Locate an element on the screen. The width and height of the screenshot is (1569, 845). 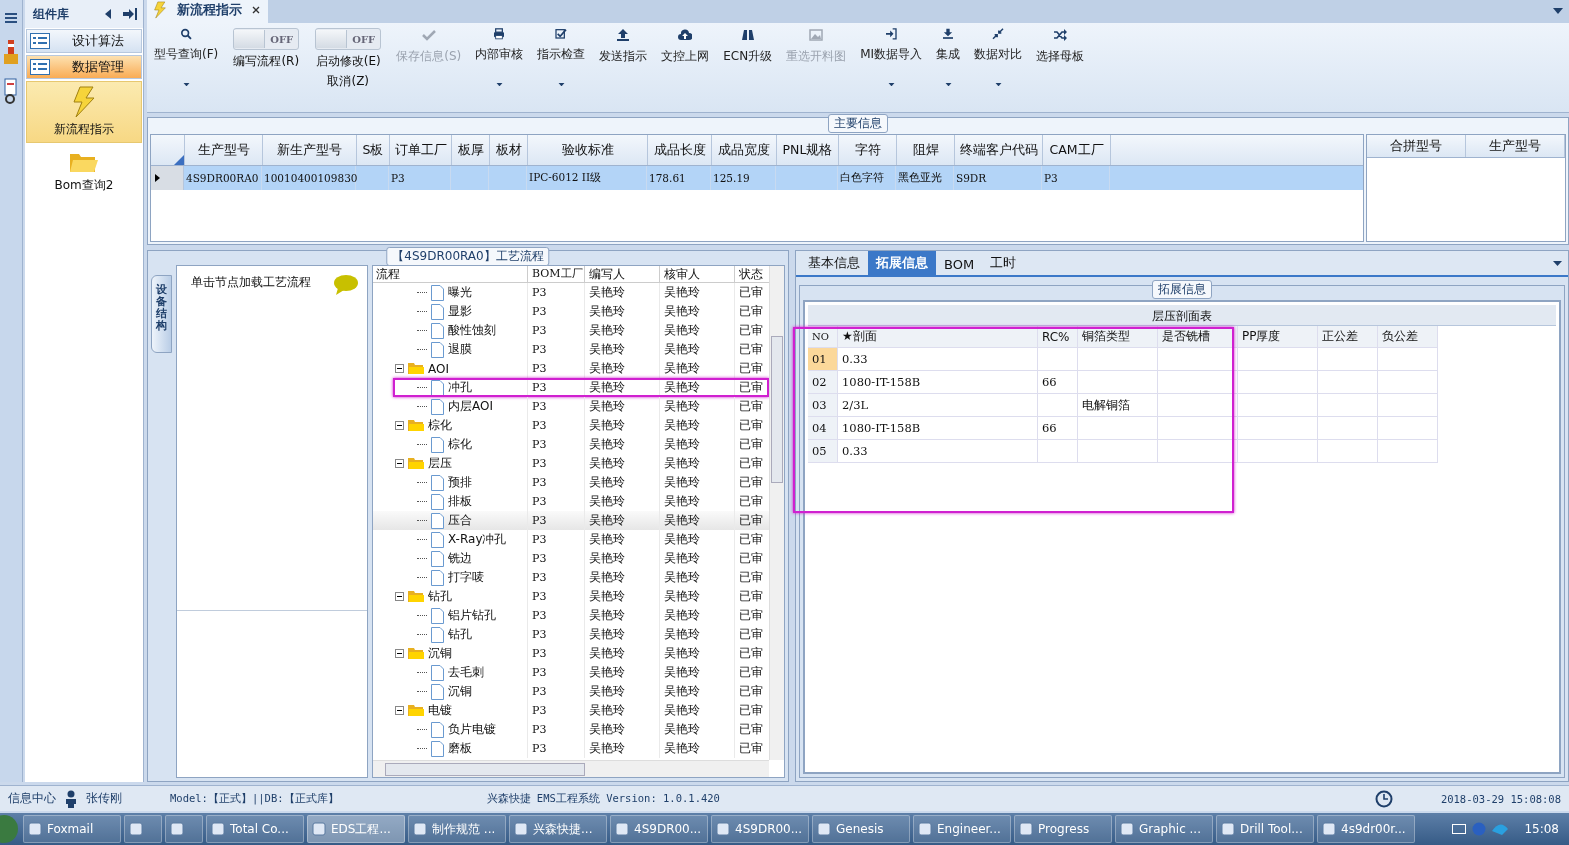
column-header: 流程 is located at coordinates (450, 274).